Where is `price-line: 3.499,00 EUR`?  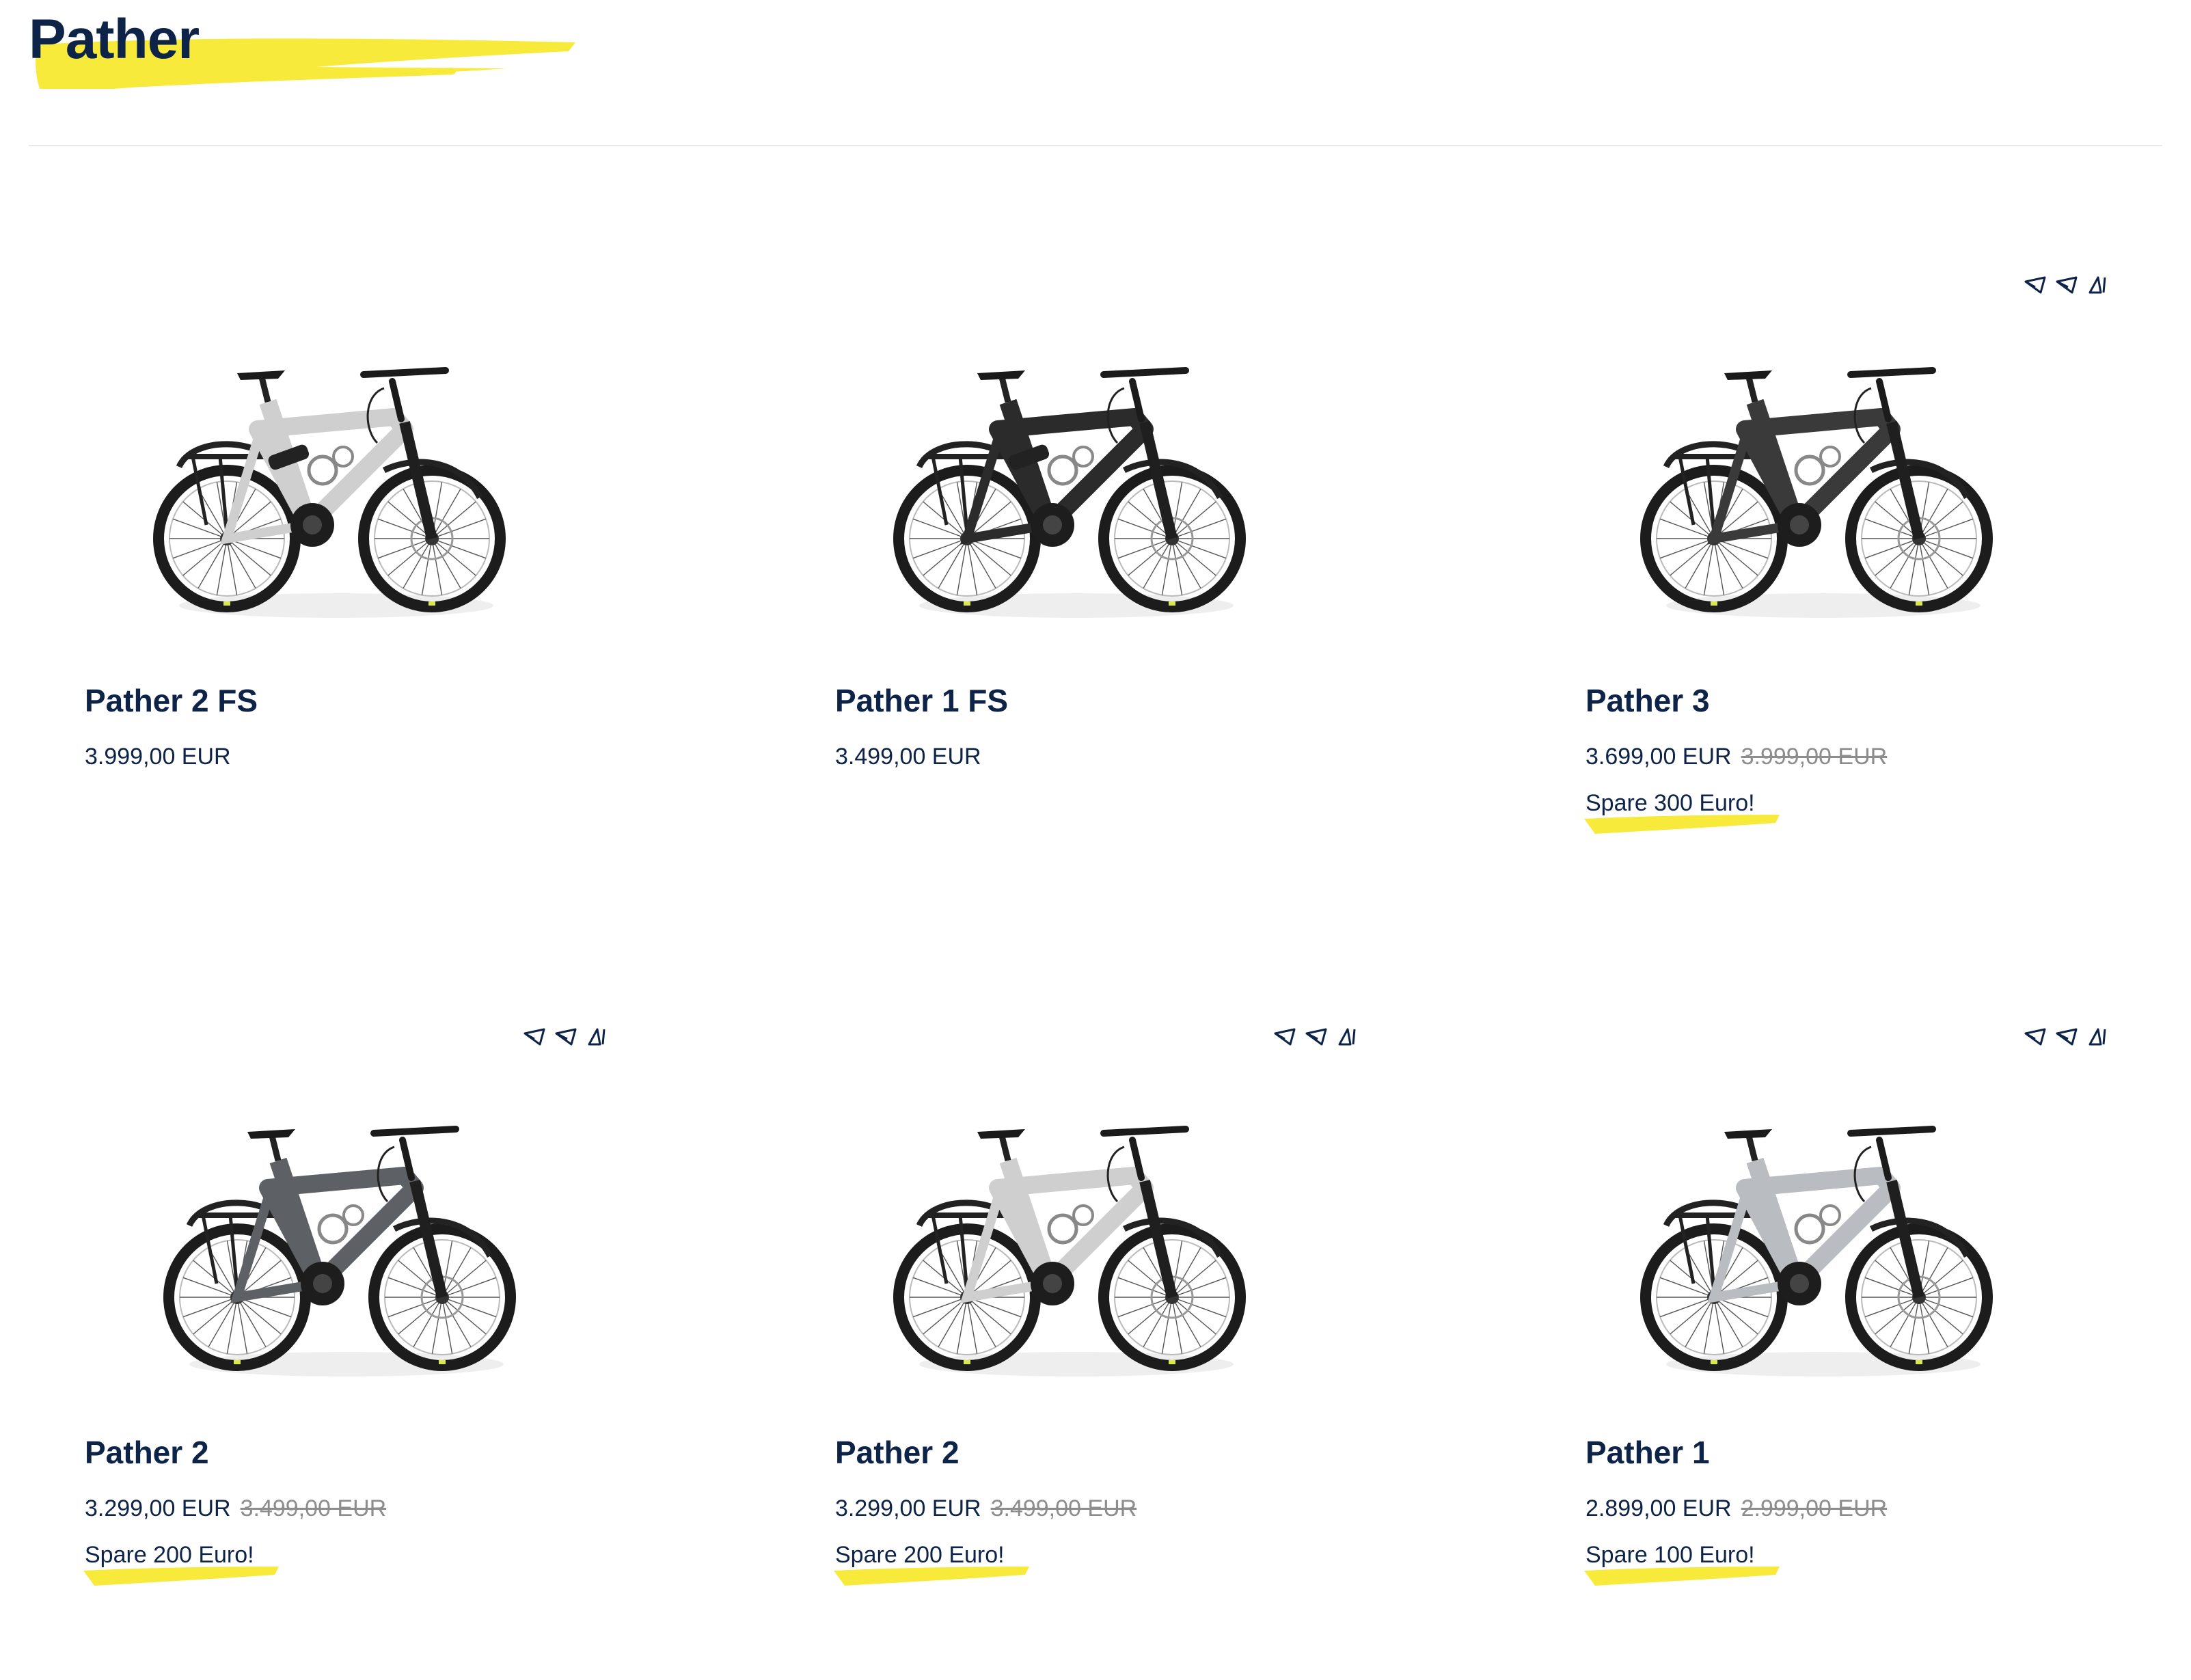 price-line: 3.499,00 EUR is located at coordinates (908, 757).